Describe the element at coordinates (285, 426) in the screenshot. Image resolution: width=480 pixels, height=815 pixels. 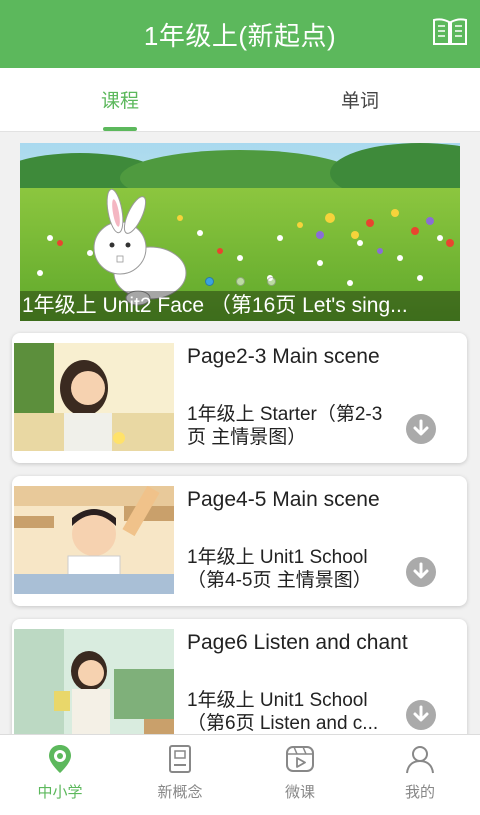
I see `lesson-subtitle: 1年级上 Starter（第2-3页 主情景图）` at that location.